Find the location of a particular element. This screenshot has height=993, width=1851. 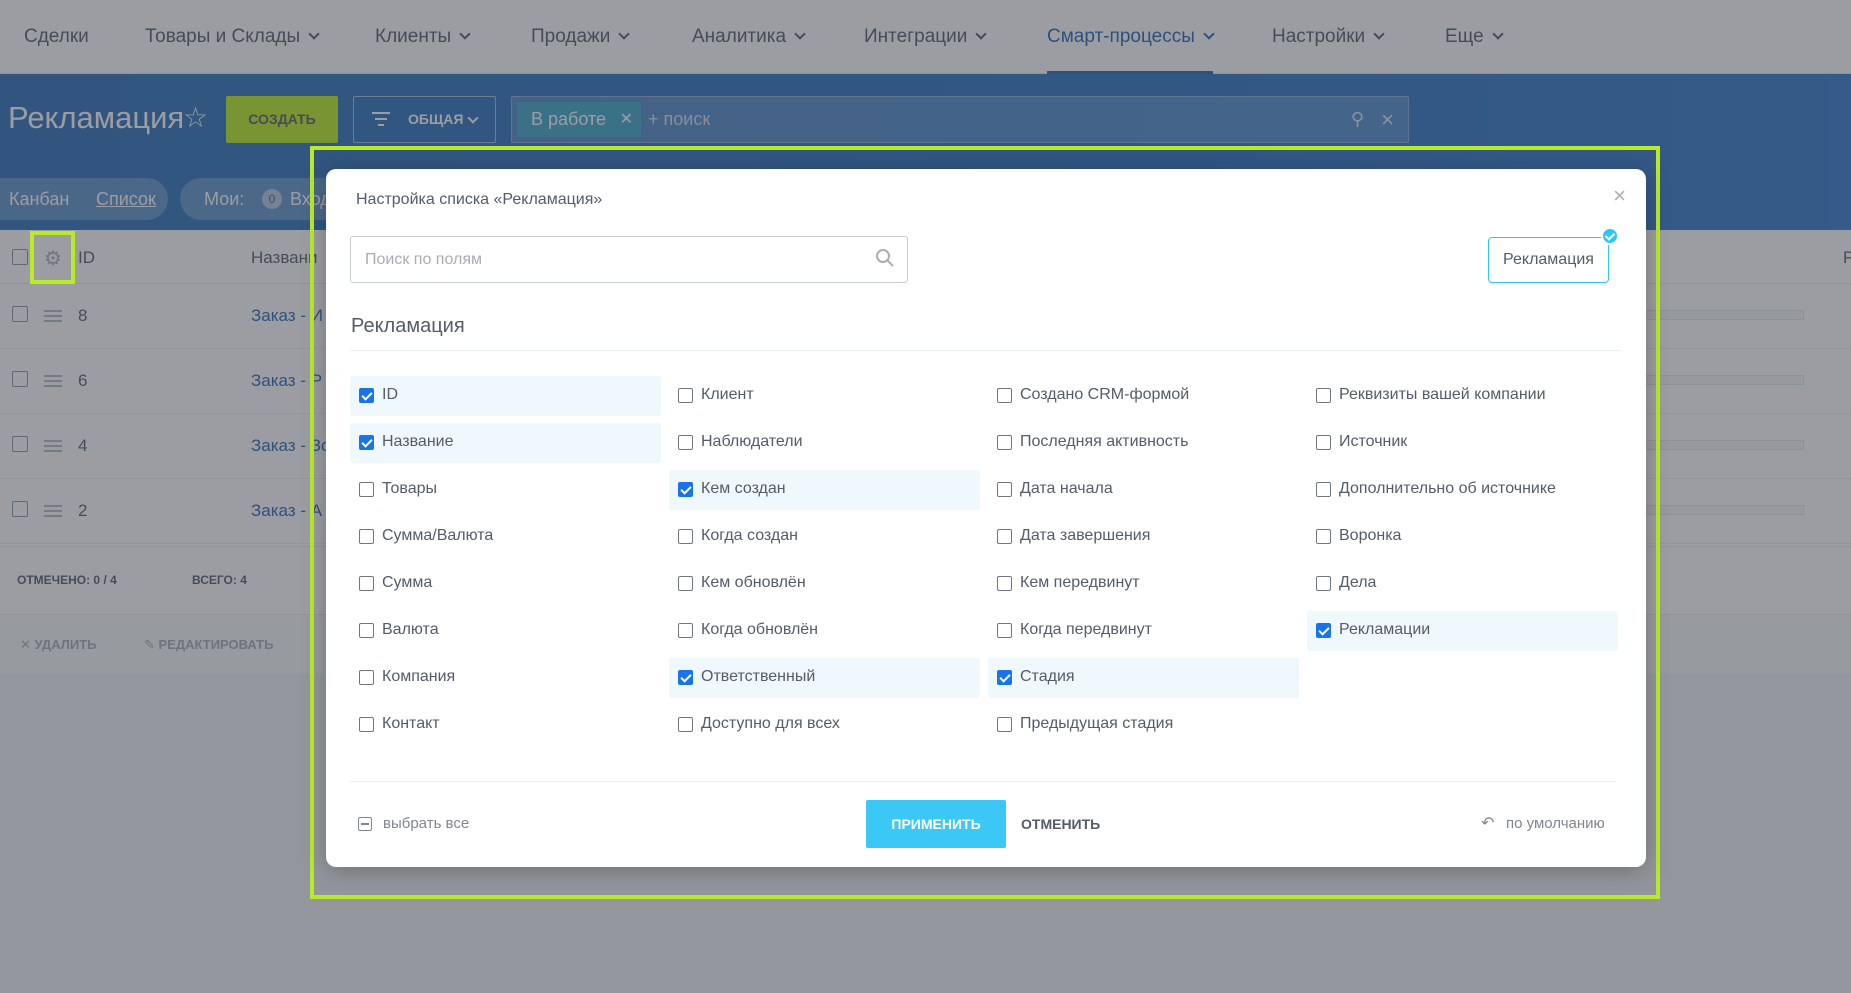

search-icon is located at coordinates (885, 258).